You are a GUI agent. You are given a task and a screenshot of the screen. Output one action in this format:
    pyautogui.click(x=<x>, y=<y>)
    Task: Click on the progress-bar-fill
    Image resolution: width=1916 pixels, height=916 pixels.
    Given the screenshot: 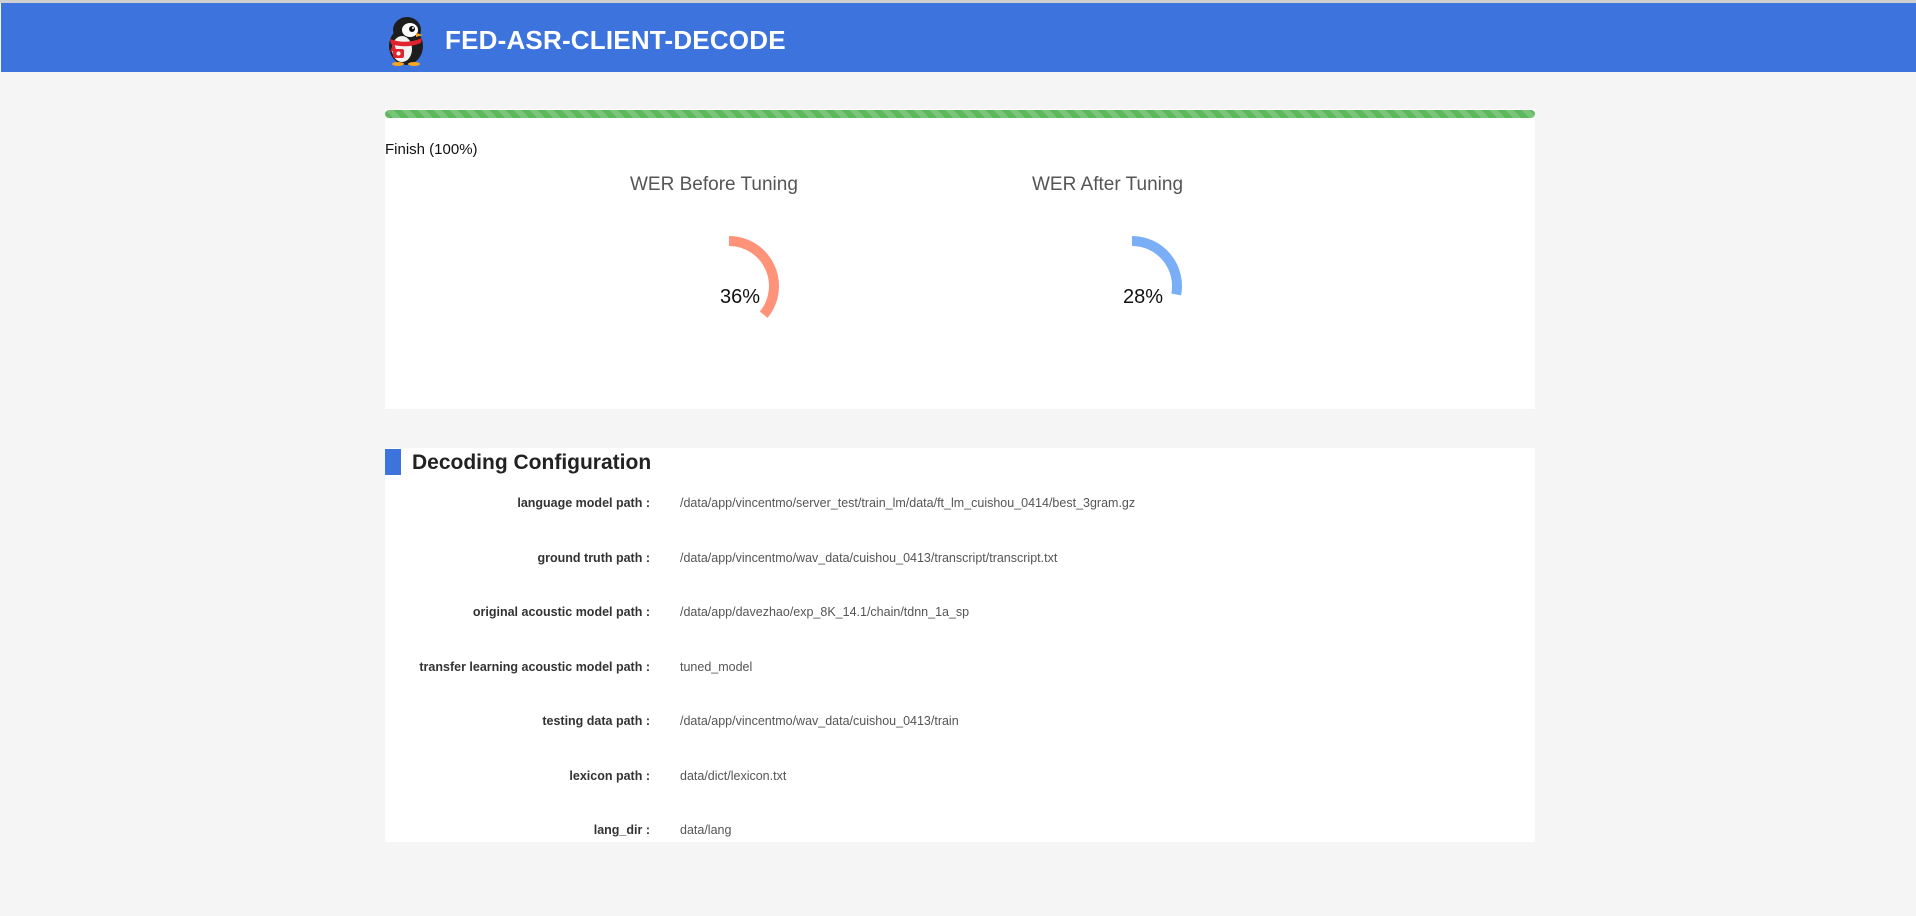 What is the action you would take?
    pyautogui.click(x=960, y=114)
    